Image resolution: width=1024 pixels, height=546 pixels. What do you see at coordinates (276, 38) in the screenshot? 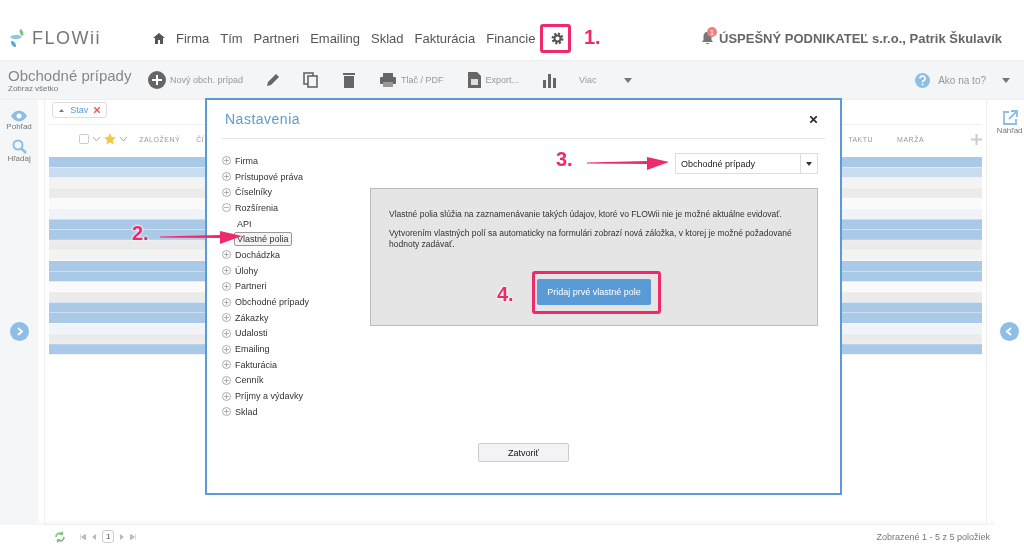
I see `nav-link: Partneri` at bounding box center [276, 38].